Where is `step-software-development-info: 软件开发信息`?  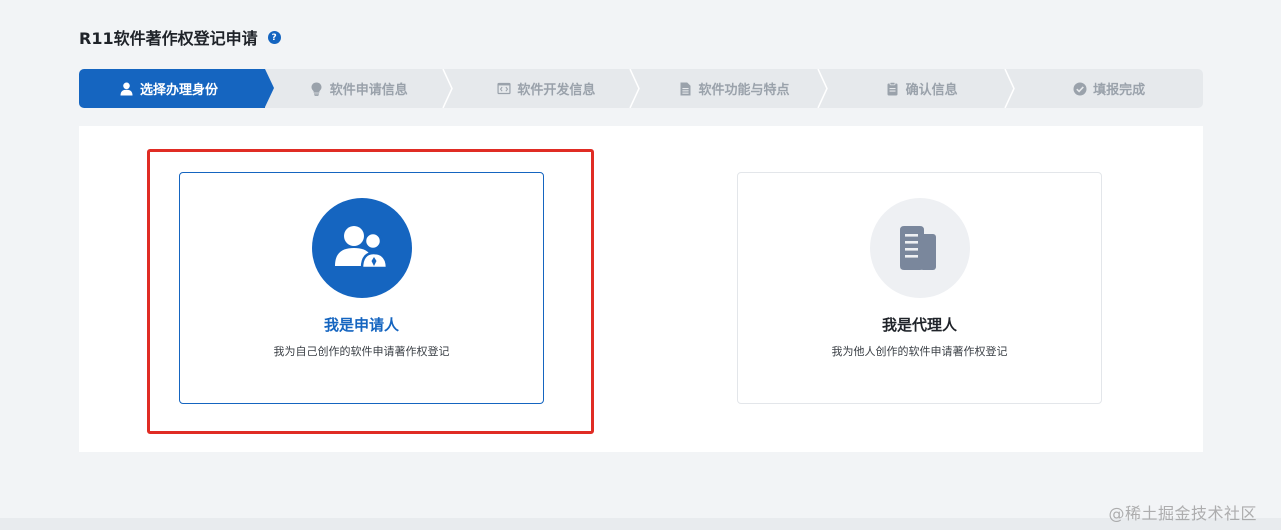 step-software-development-info: 软件开发信息 is located at coordinates (547, 88).